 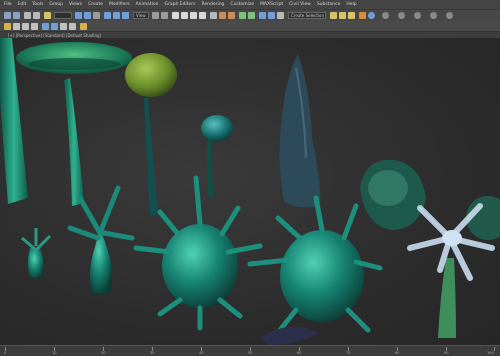 I want to click on ribbon-panel, so click(x=250, y=26).